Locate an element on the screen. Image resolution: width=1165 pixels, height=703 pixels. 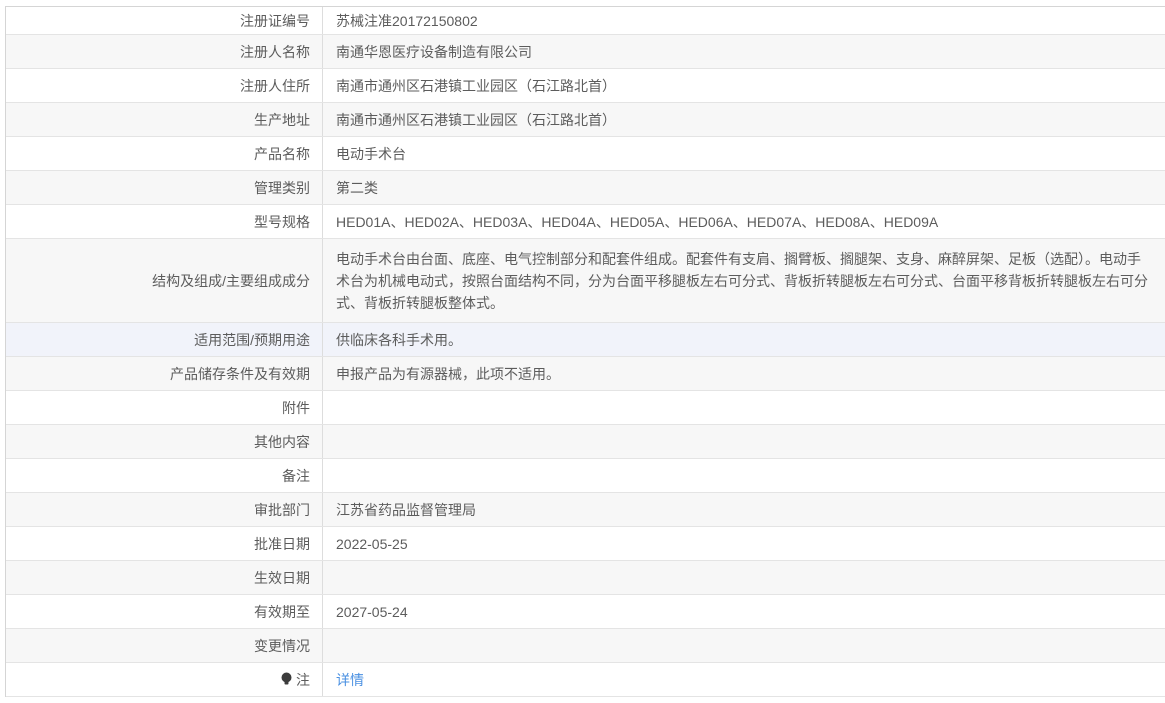
row-label: 有效期至 is located at coordinates (164, 611).